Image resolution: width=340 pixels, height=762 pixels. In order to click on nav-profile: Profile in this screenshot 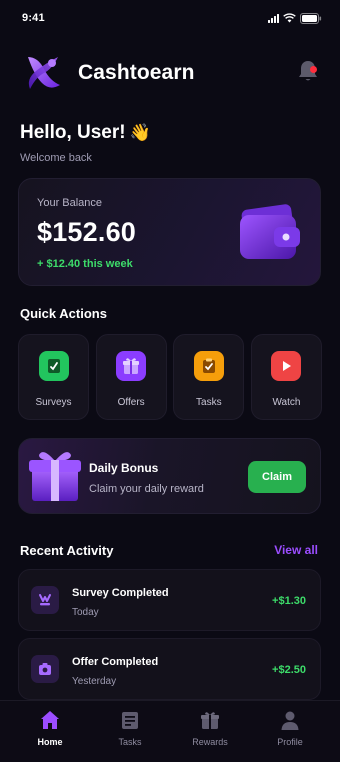, I will do `click(290, 735)`.